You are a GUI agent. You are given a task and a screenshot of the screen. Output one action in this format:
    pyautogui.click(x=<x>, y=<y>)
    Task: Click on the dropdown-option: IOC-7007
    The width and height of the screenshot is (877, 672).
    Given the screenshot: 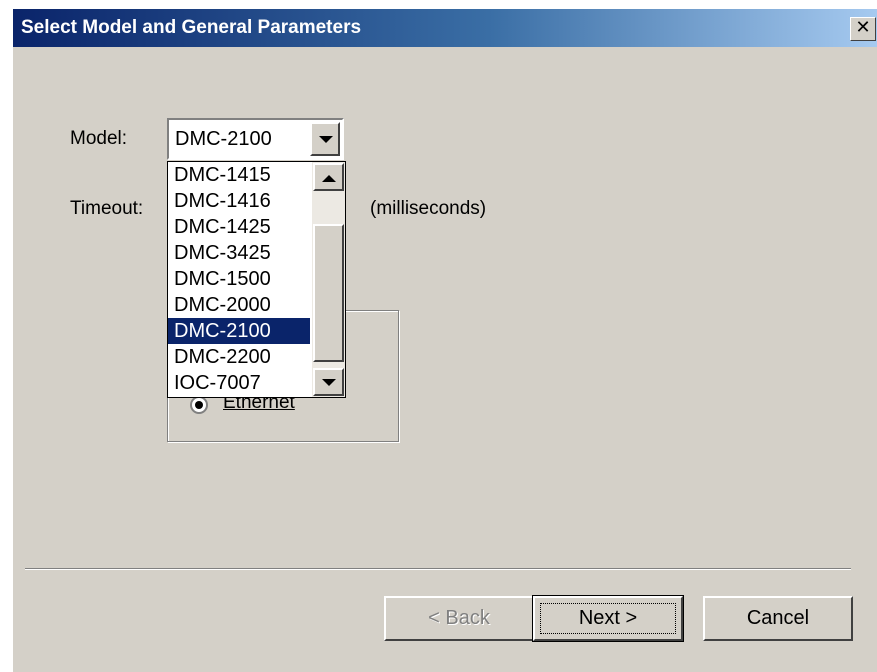 What is the action you would take?
    pyautogui.click(x=239, y=383)
    